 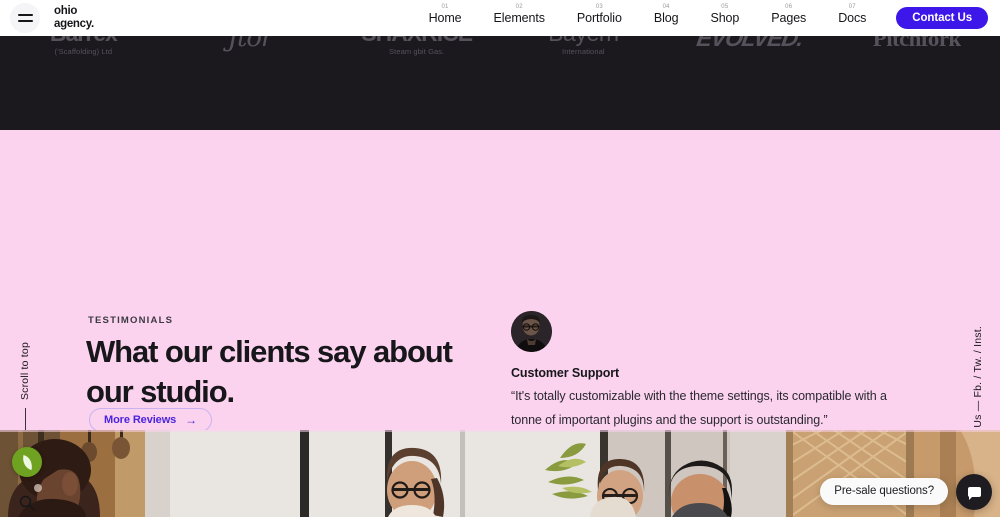 I want to click on nav-number: 06, so click(x=789, y=7).